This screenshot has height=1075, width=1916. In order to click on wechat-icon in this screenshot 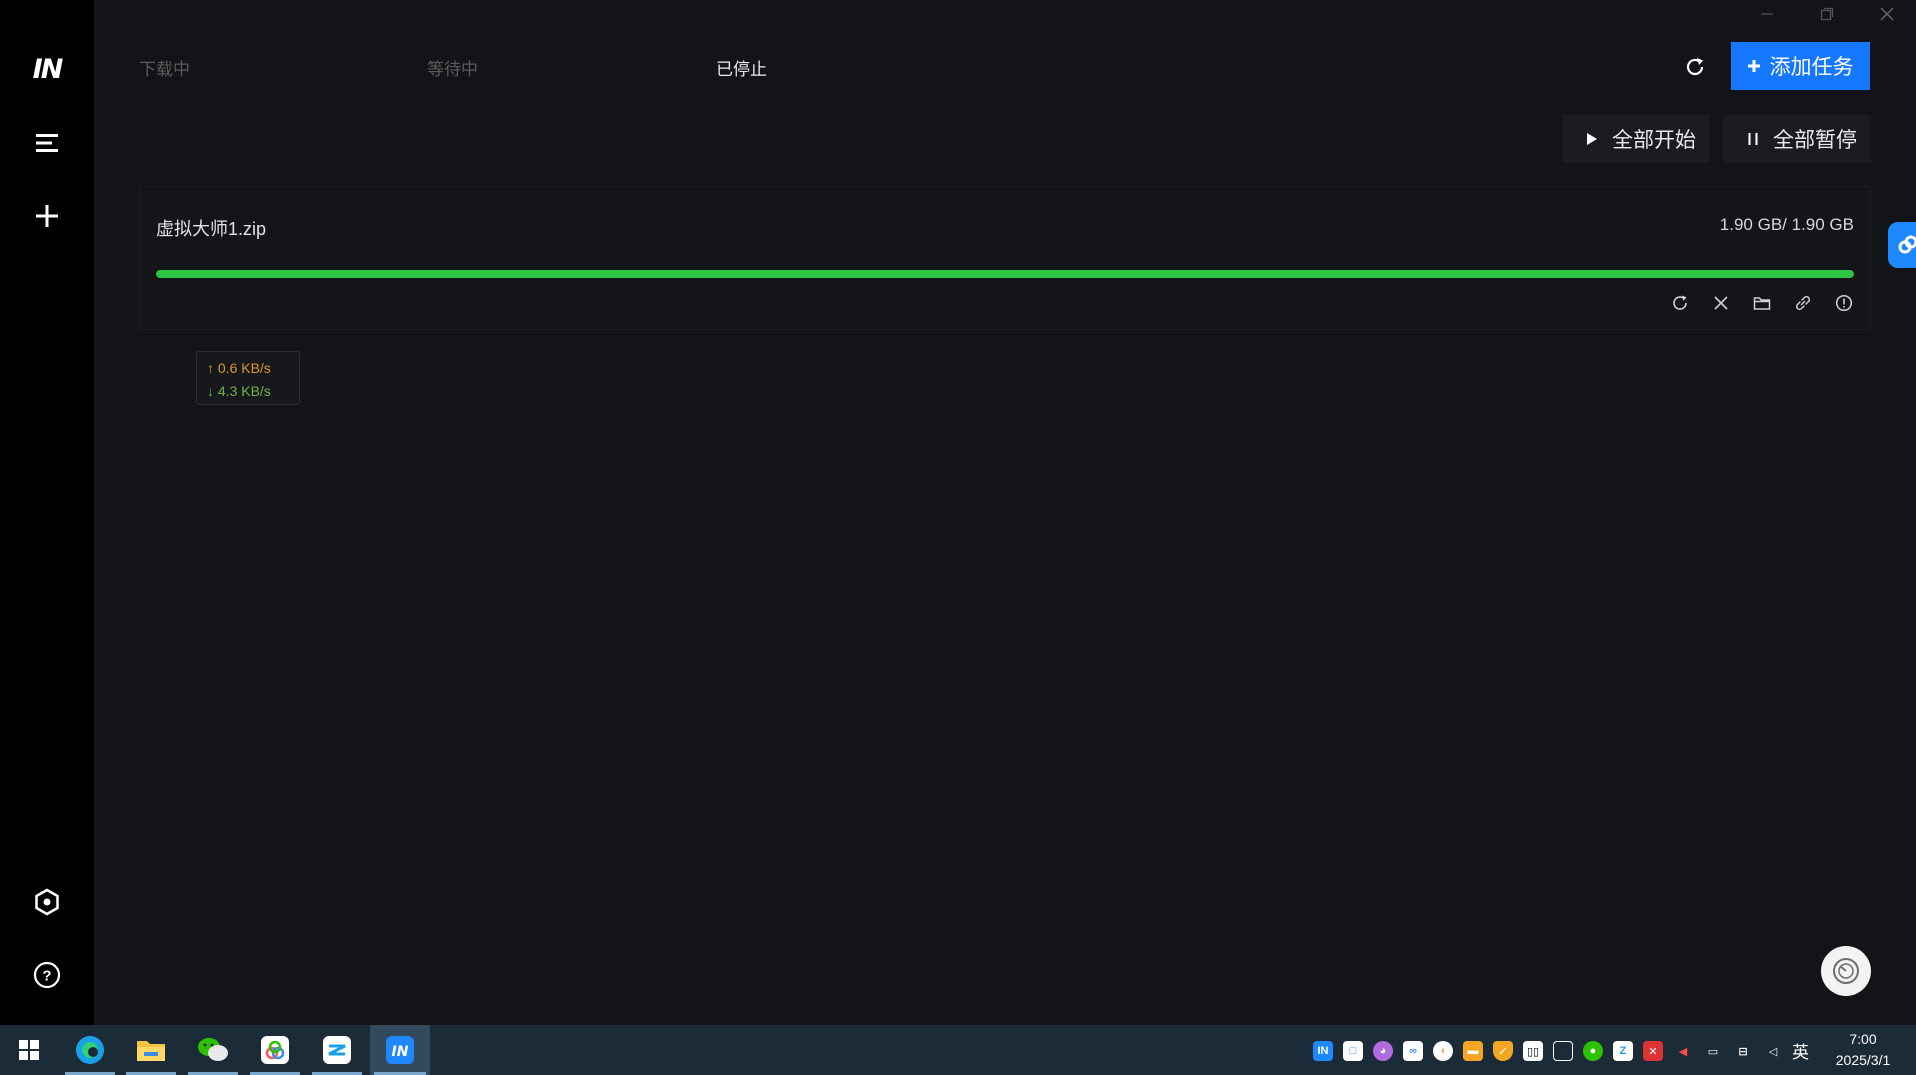, I will do `click(213, 1049)`.